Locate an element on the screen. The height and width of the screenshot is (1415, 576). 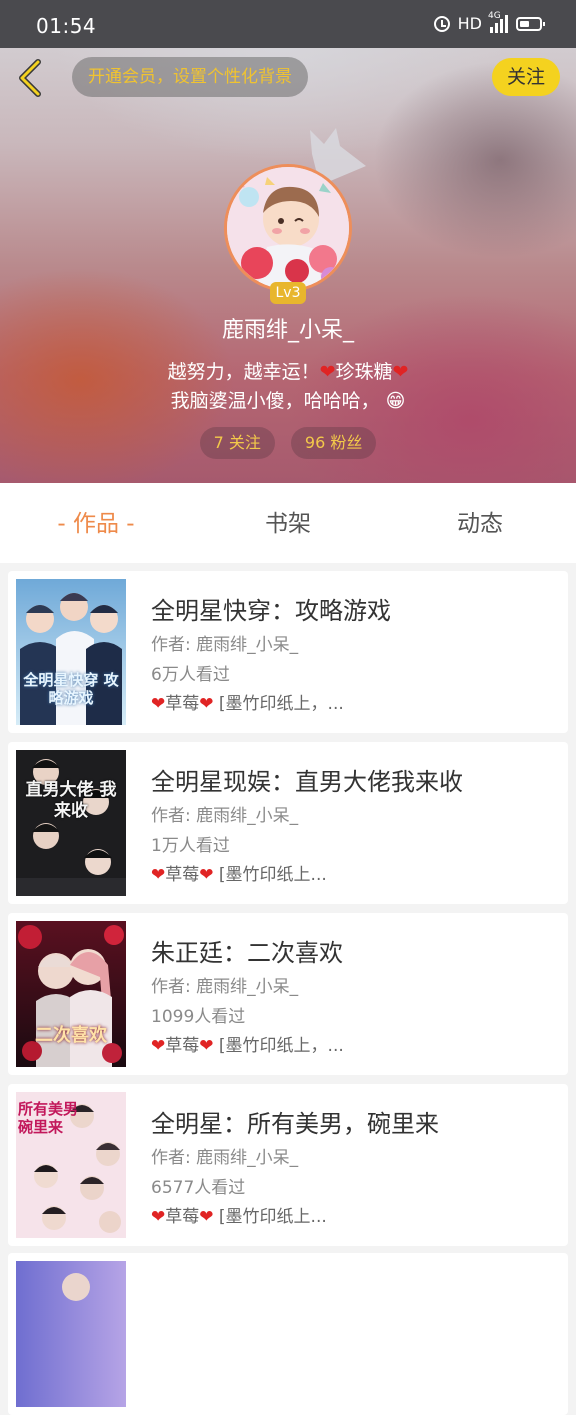
alarm-icon is located at coordinates (441, 23).